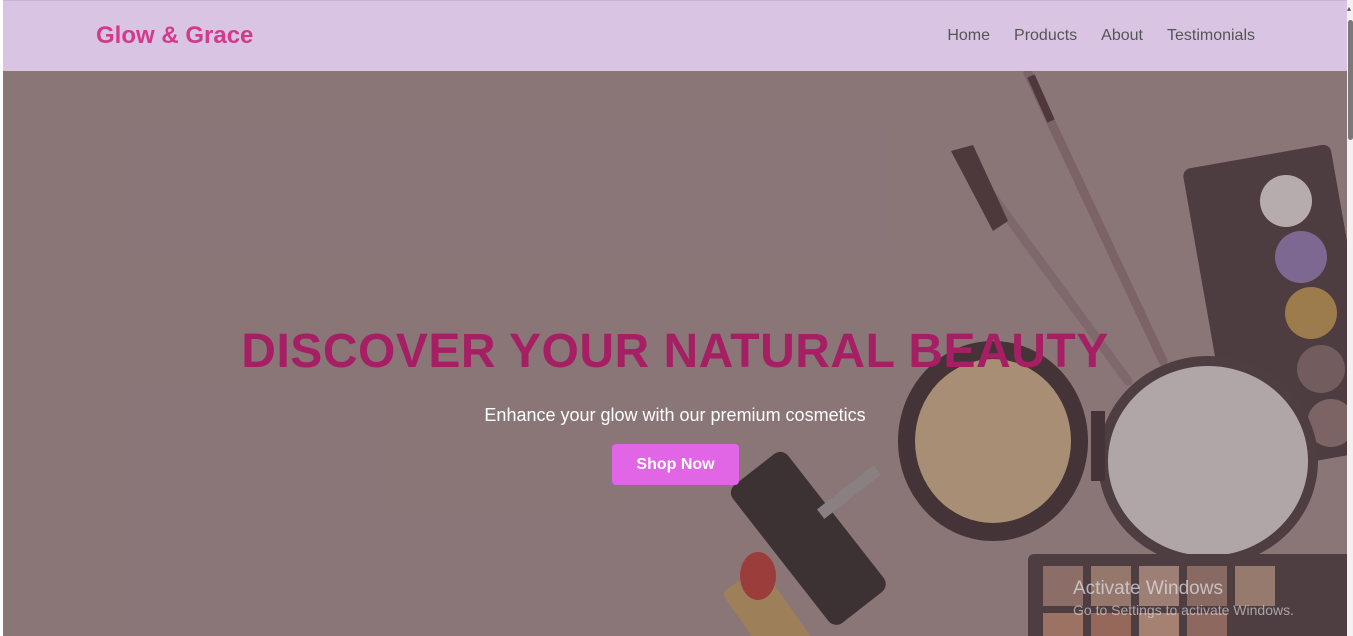  Describe the element at coordinates (968, 36) in the screenshot. I see `nav-link-home: Home` at that location.